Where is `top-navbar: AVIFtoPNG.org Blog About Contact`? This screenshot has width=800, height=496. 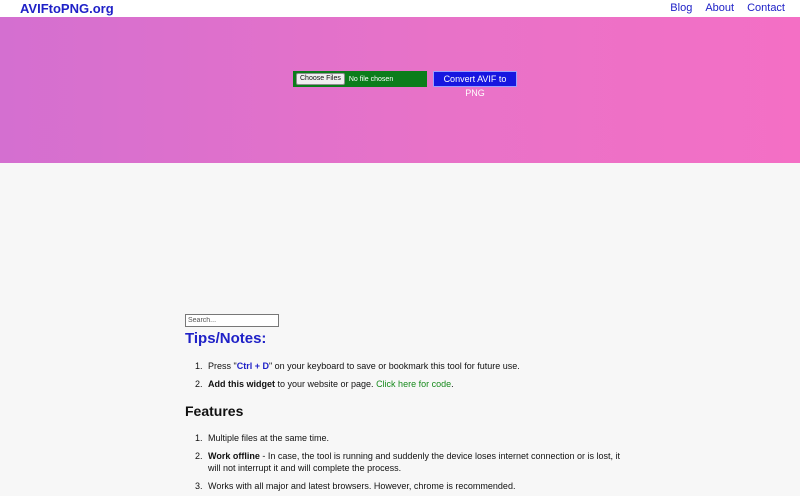
top-navbar: AVIFtoPNG.org Blog About Contact is located at coordinates (400, 8).